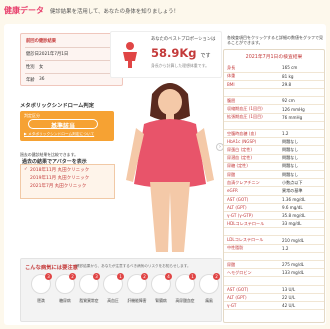 The image size is (330, 329). Describe the element at coordinates (144, 276) in the screenshot. I see `risk-badge: 2` at that location.